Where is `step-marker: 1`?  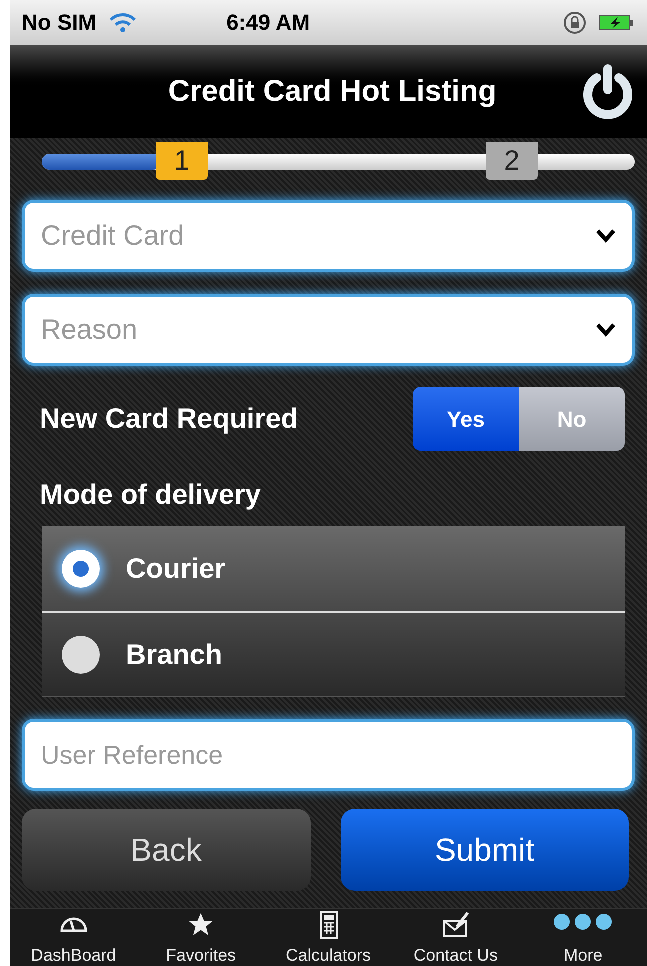 step-marker: 1 is located at coordinates (182, 161).